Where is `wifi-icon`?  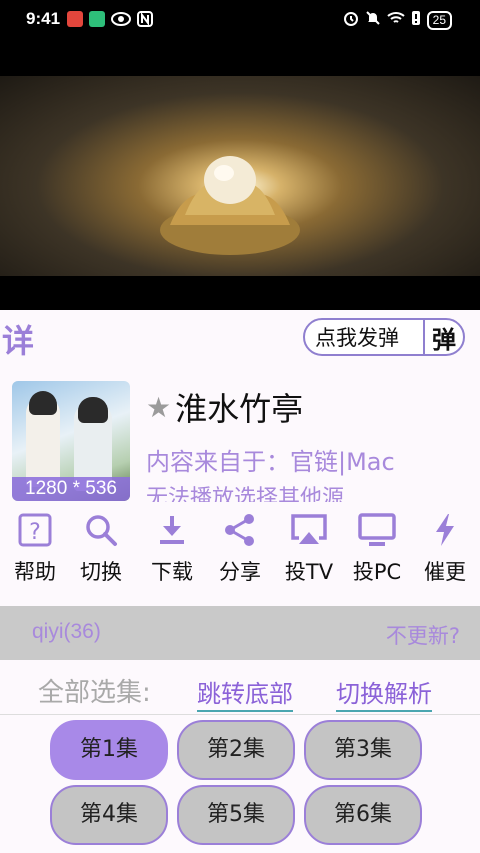
wifi-icon is located at coordinates (395, 20).